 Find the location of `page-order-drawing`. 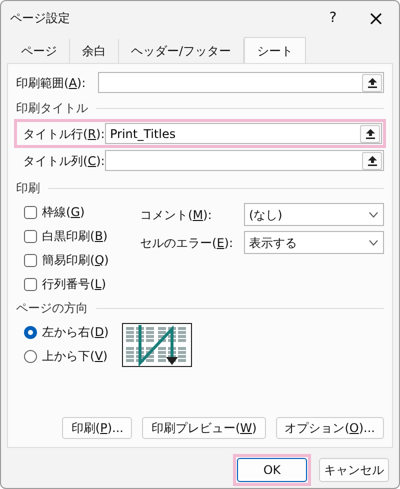

page-order-drawing is located at coordinates (157, 345).